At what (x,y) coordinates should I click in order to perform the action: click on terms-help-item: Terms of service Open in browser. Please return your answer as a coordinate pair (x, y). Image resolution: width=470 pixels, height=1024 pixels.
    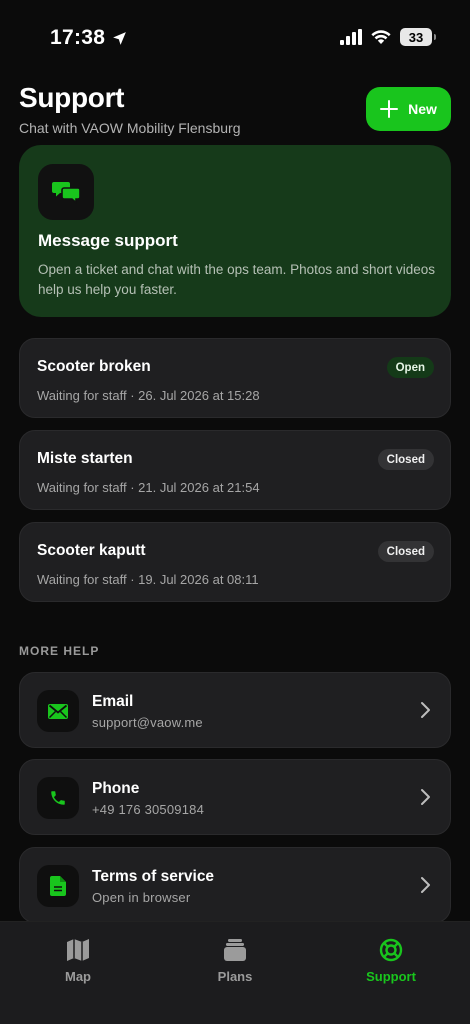
    Looking at the image, I should click on (235, 885).